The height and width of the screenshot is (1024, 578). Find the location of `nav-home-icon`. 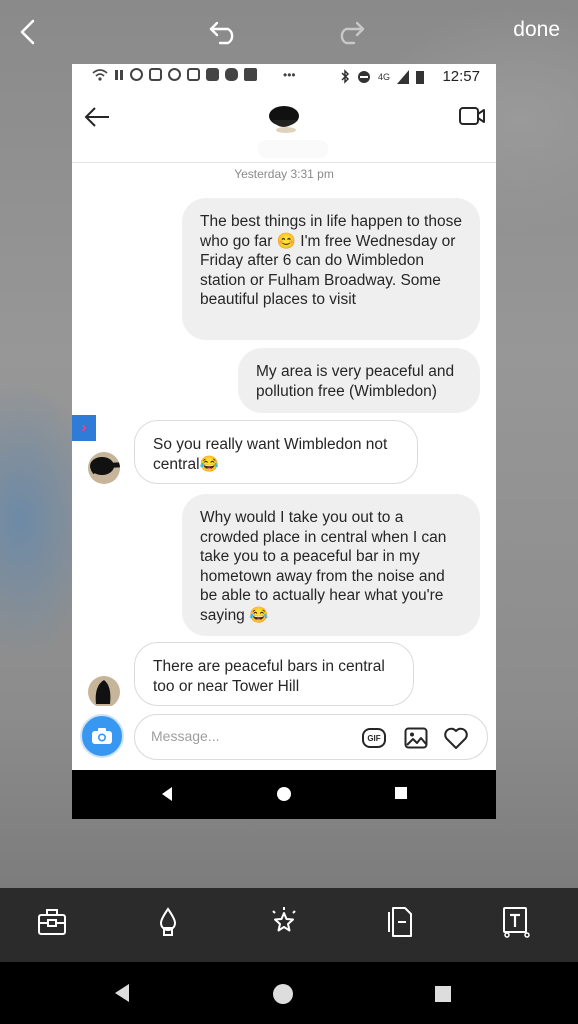

nav-home-icon is located at coordinates (284, 794).